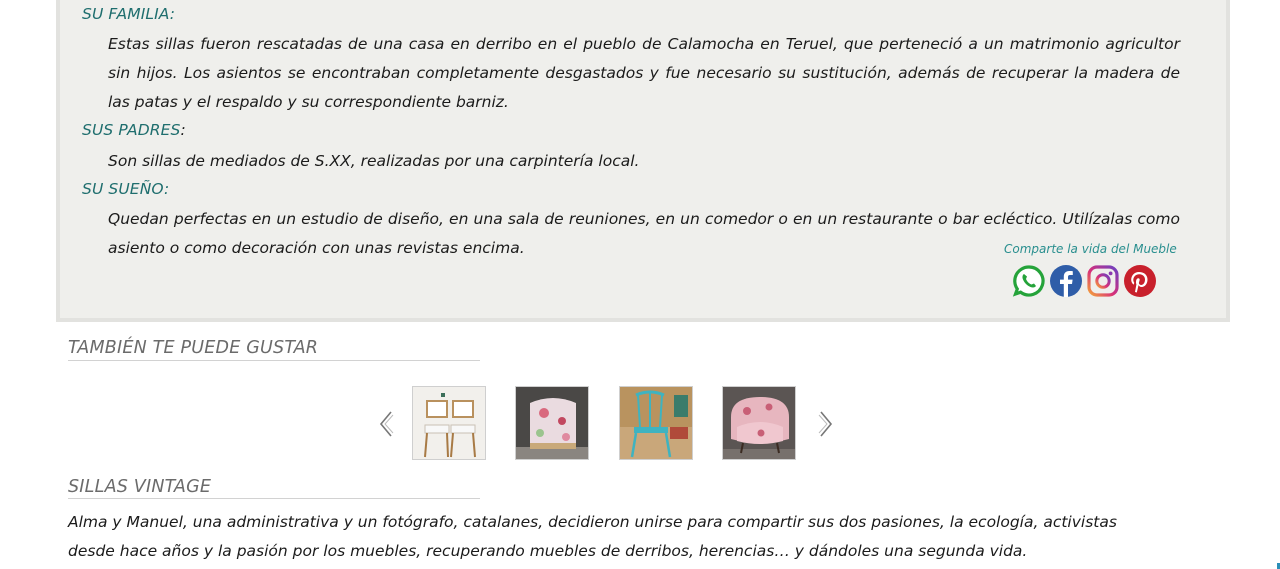 This screenshot has height=569, width=1280. Describe the element at coordinates (134, 130) in the screenshot. I see `parents-heading: SUS PADRES:` at that location.